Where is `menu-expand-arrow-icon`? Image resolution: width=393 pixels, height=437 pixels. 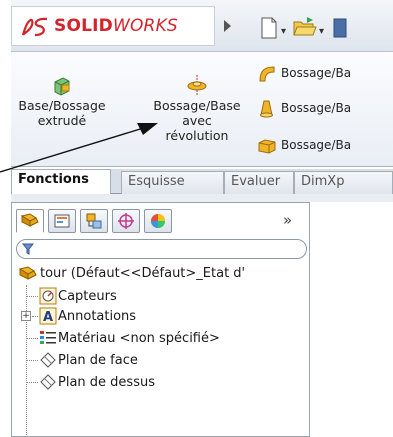
menu-expand-arrow-icon is located at coordinates (227, 26).